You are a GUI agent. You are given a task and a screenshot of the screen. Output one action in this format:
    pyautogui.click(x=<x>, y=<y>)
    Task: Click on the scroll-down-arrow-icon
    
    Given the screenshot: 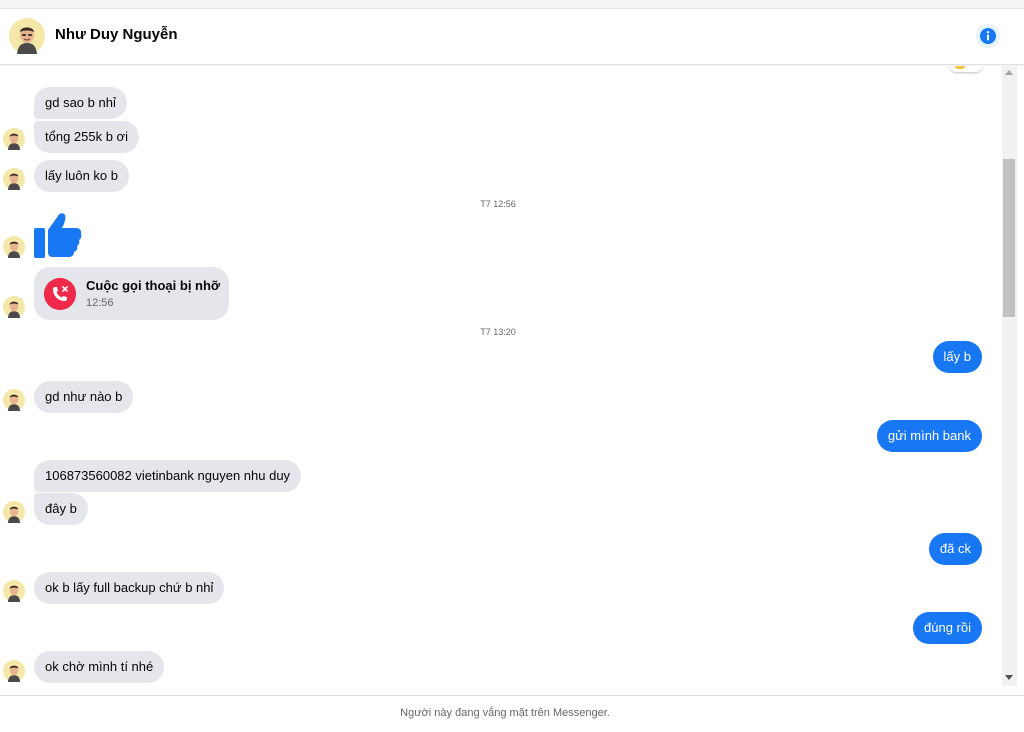 What is the action you would take?
    pyautogui.click(x=1009, y=677)
    